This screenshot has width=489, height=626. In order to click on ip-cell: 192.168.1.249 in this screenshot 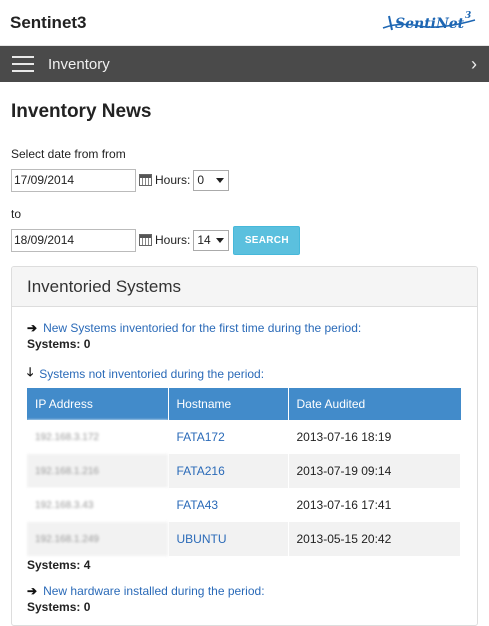, I will do `click(98, 539)`.